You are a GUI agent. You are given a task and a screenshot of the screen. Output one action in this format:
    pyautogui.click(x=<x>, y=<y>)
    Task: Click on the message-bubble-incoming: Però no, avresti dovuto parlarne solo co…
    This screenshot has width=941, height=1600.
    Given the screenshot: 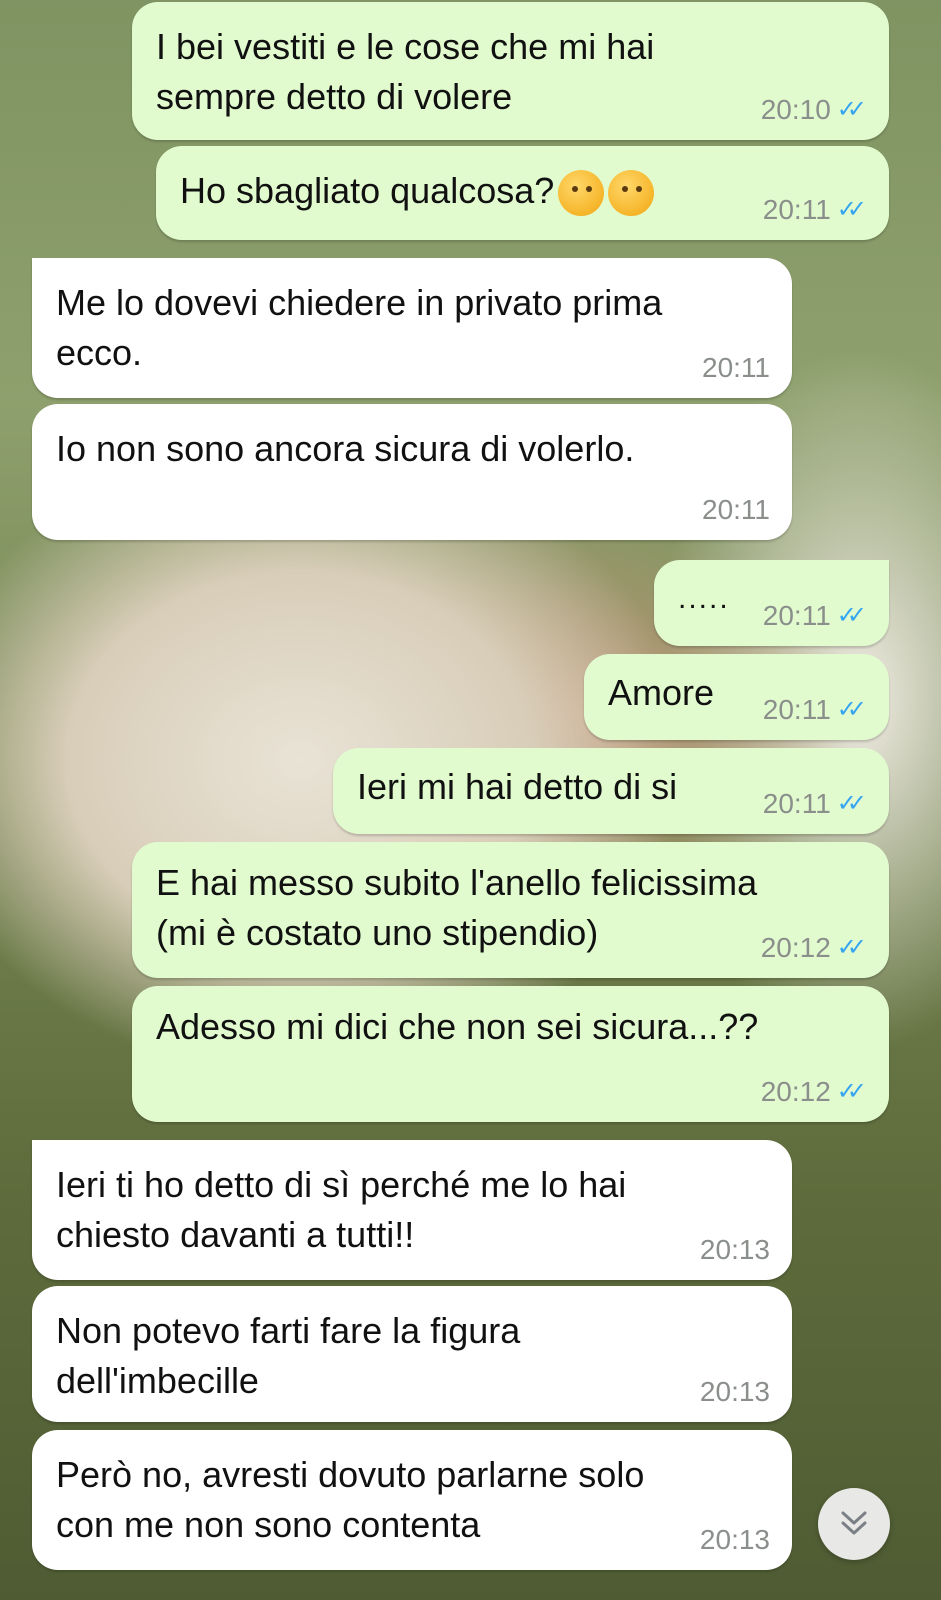 What is the action you would take?
    pyautogui.click(x=412, y=1500)
    